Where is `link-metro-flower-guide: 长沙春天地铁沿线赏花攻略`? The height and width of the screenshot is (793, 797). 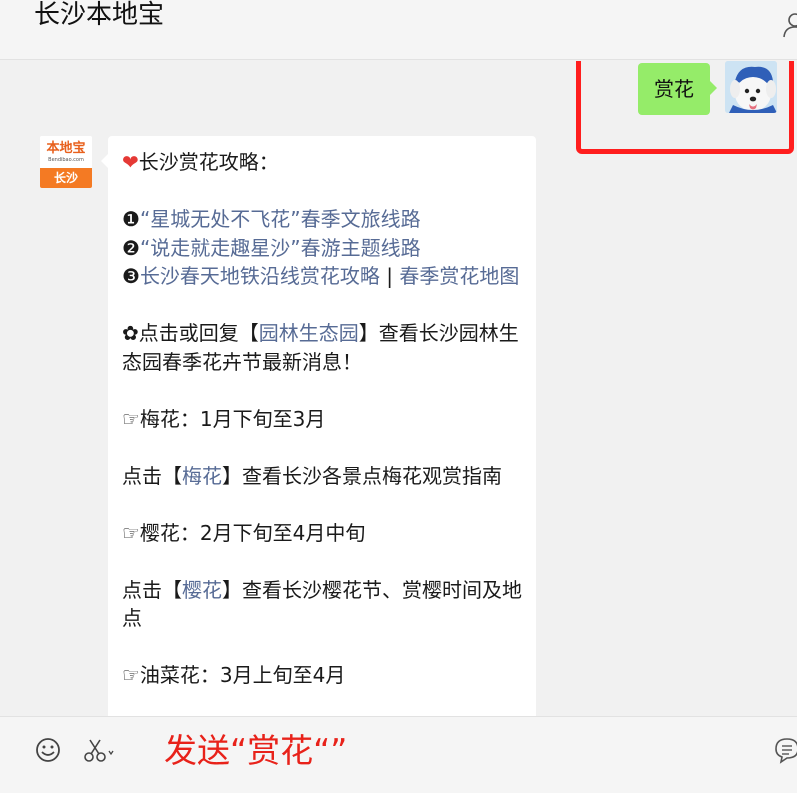
link-metro-flower-guide: 长沙春天地铁沿线赏花攻略 is located at coordinates (260, 276).